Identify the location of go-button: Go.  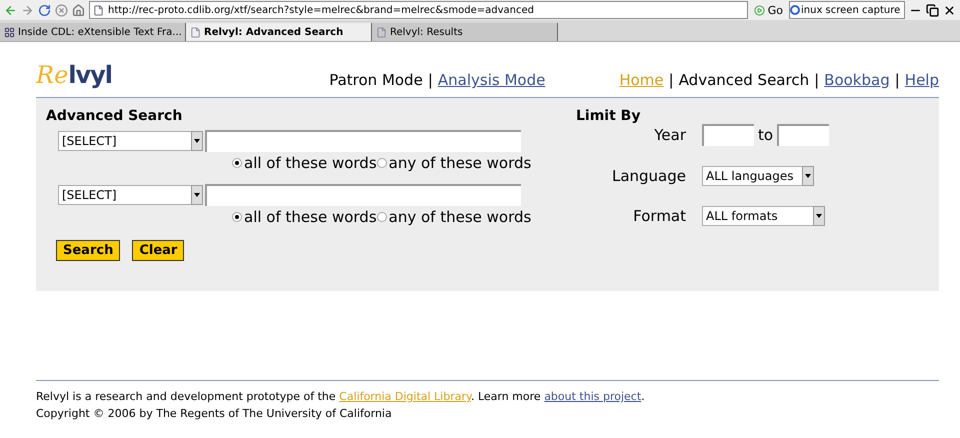
(768, 10).